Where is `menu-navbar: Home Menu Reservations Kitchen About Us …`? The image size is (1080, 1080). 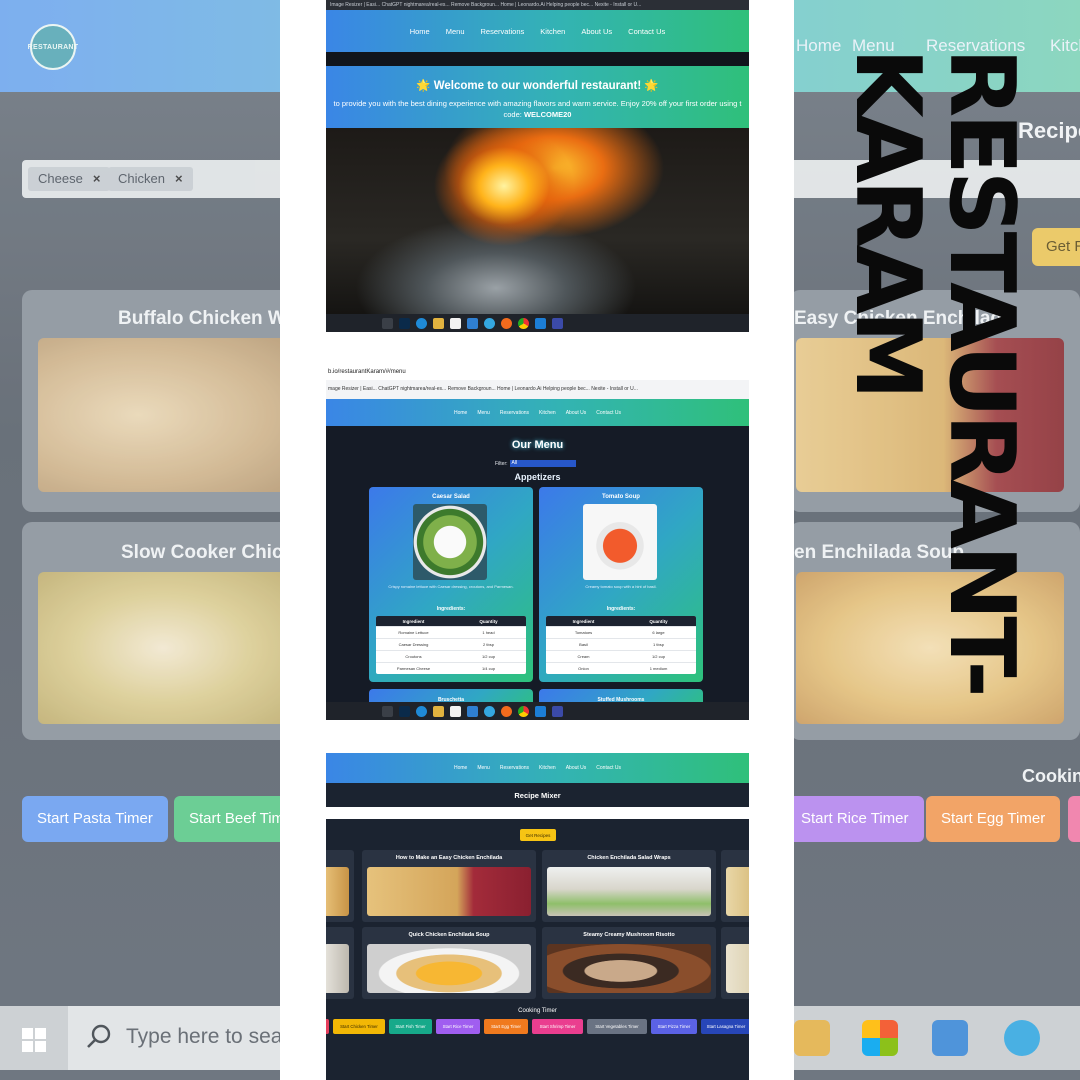
menu-navbar: Home Menu Reservations Kitchen About Us … is located at coordinates (537, 412).